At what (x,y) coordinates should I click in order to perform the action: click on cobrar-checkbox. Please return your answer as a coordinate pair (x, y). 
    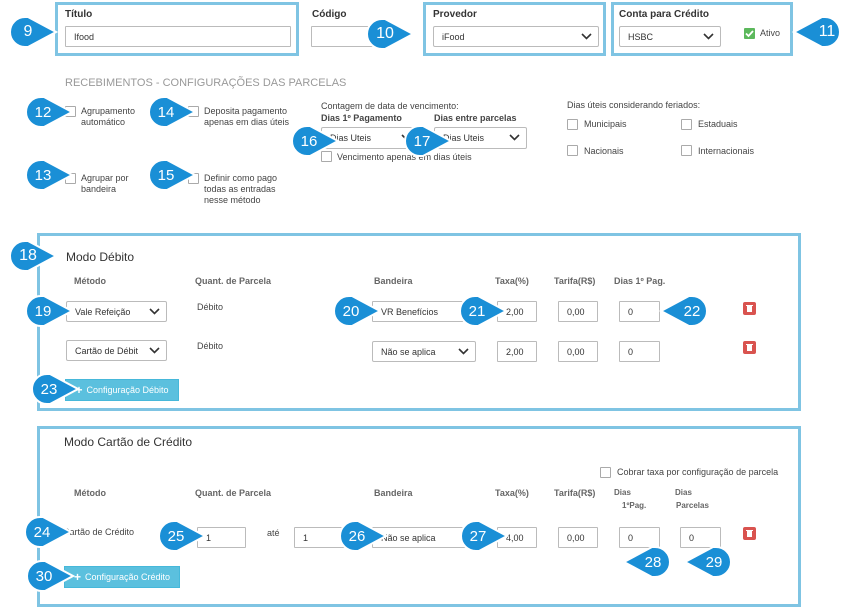
    Looking at the image, I should click on (605, 472).